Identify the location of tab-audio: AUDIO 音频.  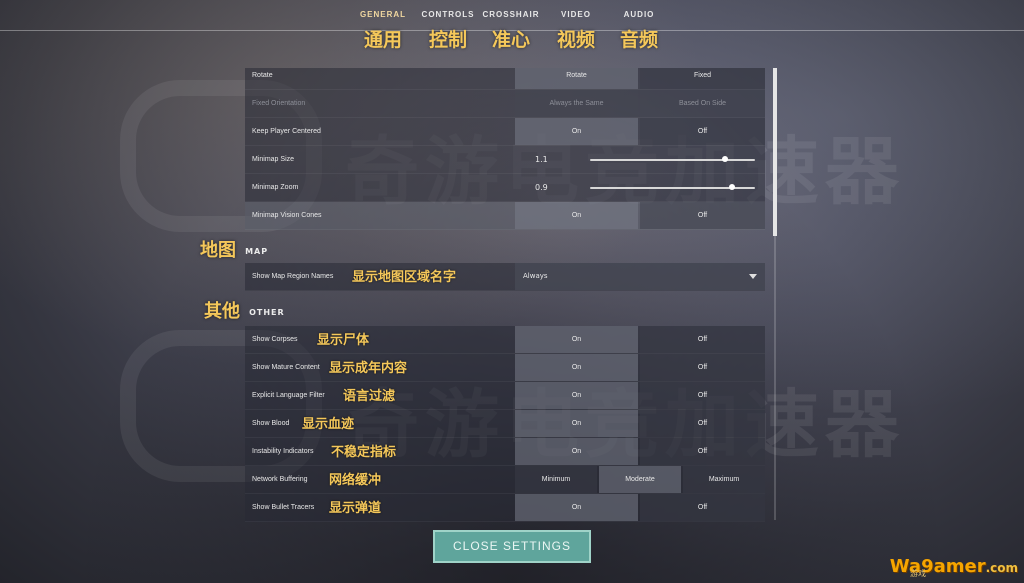
(639, 31).